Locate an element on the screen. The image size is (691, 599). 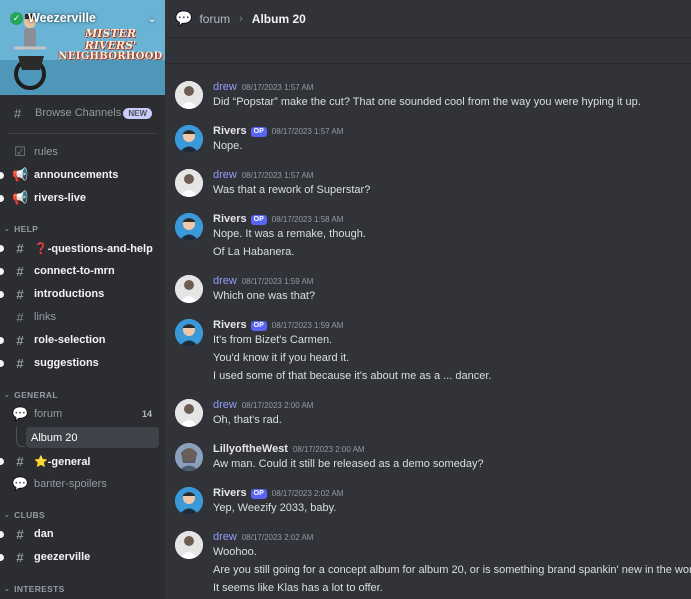
message-text: Nope. is located at coordinates (228, 146).